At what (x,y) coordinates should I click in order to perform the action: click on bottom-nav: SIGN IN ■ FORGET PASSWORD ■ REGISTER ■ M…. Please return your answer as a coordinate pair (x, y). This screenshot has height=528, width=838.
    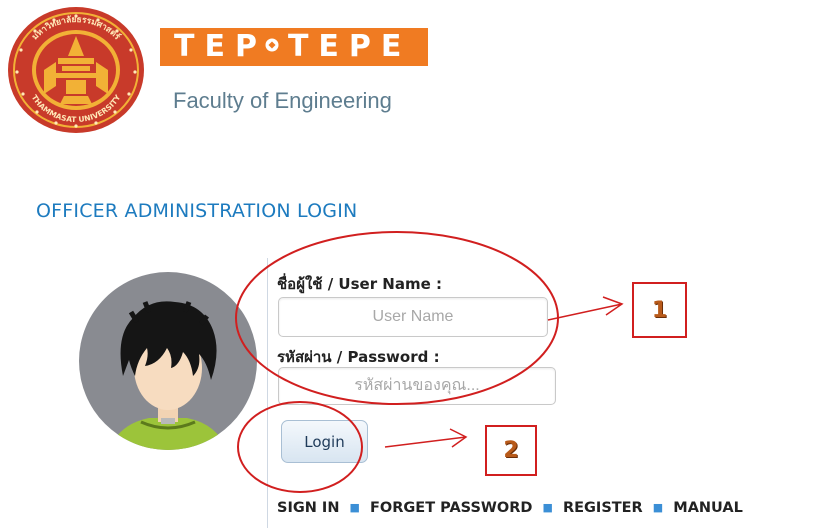
    Looking at the image, I should click on (510, 508).